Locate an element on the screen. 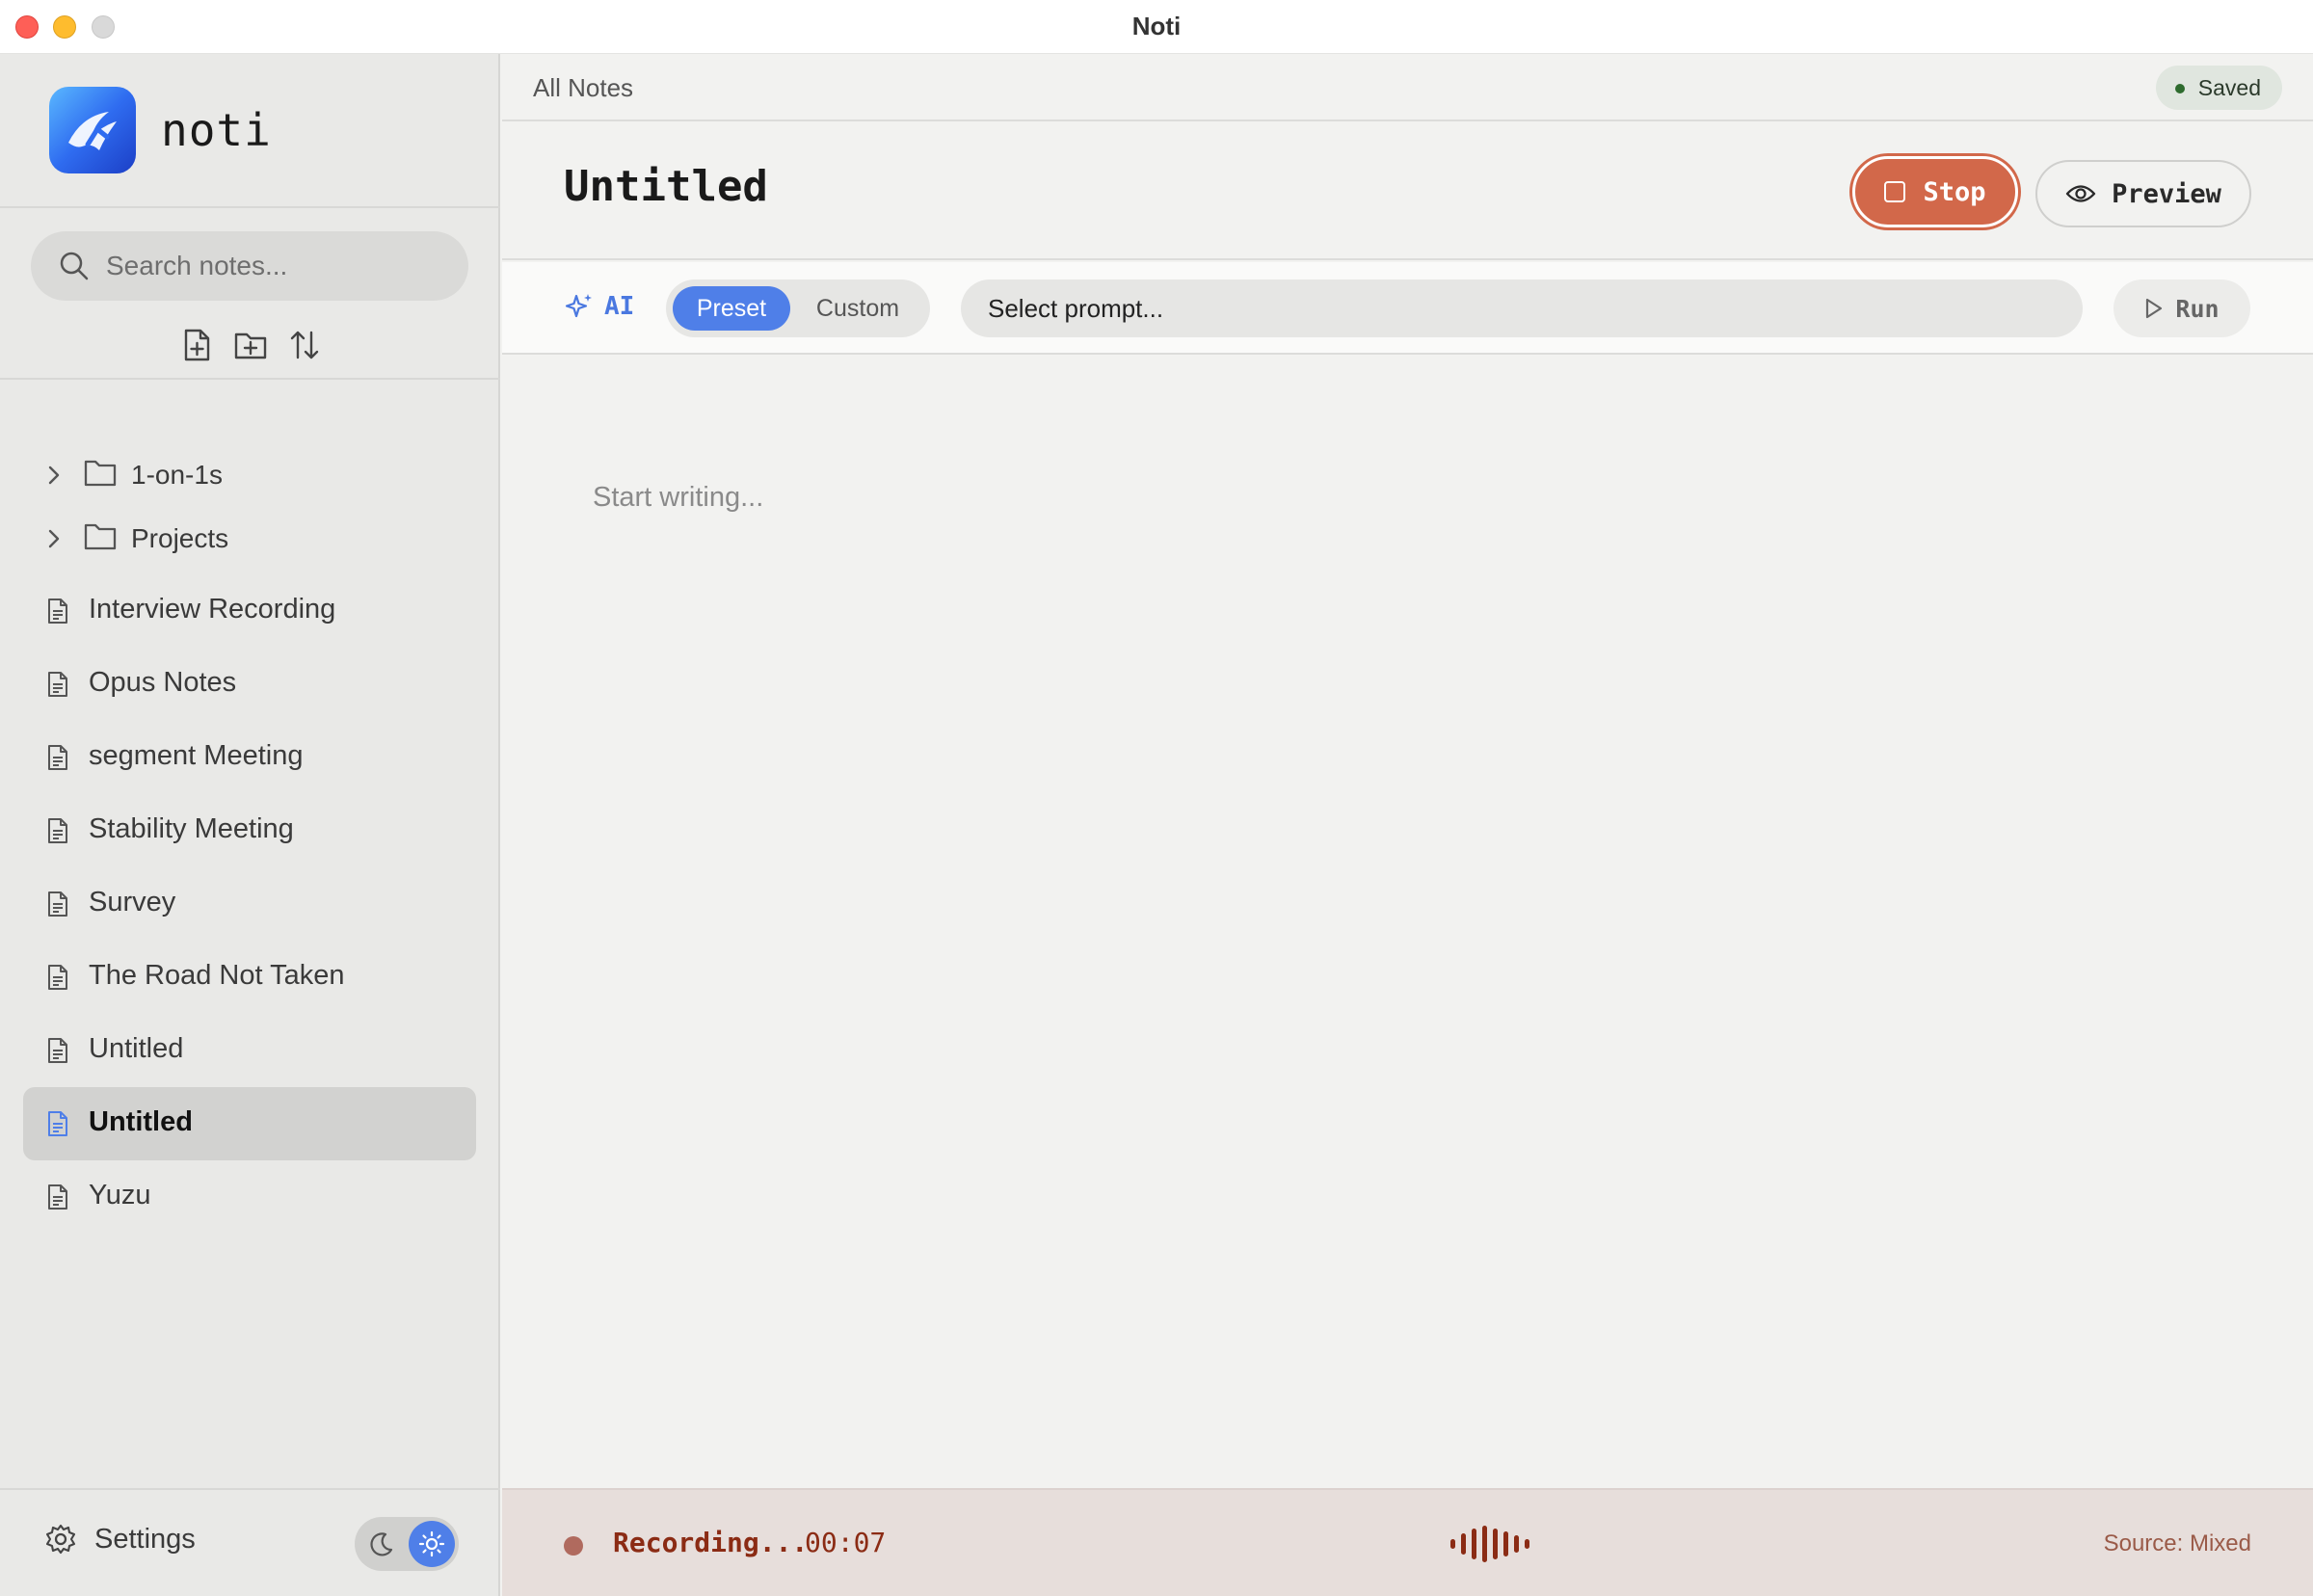  sidebar-footer: Settings is located at coordinates (250, 1542).